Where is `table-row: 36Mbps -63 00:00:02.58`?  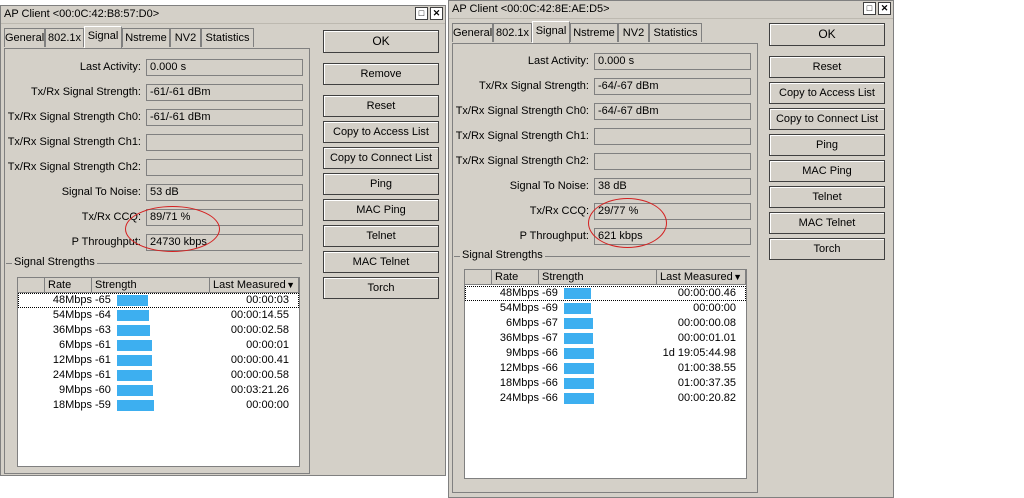 table-row: 36Mbps -63 00:00:02.58 is located at coordinates (158, 330).